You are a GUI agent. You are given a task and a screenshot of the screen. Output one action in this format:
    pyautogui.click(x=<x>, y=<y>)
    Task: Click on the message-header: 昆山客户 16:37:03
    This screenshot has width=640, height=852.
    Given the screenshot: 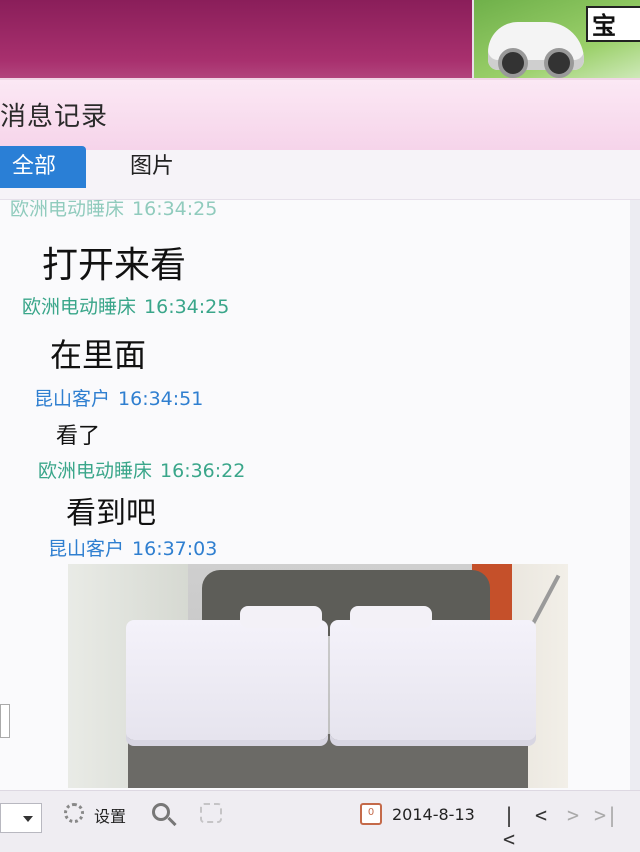 What is the action you would take?
    pyautogui.click(x=132, y=547)
    